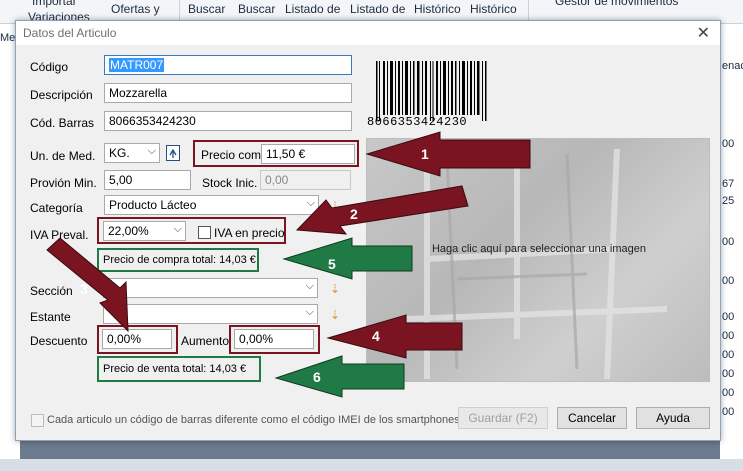  I want to click on arrow-6-label: 6, so click(317, 377).